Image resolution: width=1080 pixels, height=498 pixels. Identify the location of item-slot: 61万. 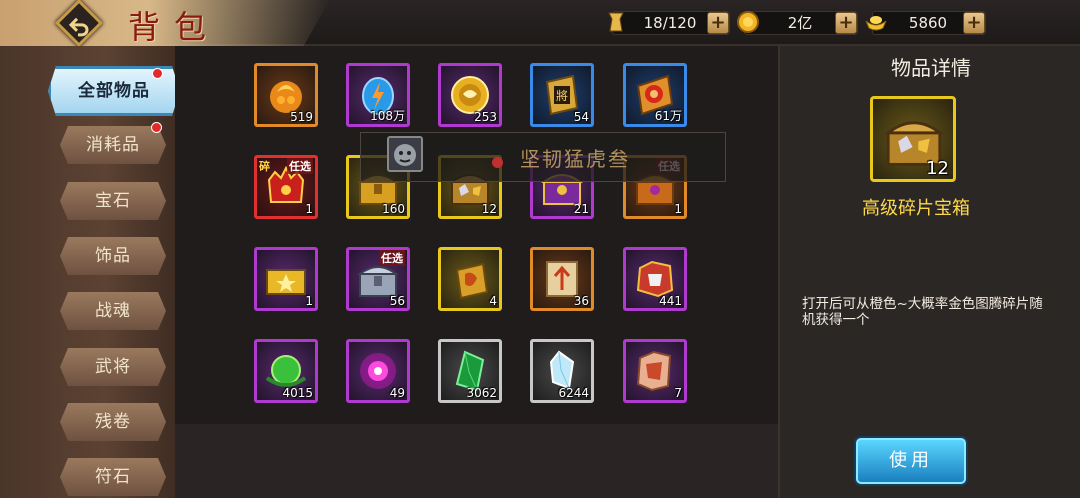
(655, 95).